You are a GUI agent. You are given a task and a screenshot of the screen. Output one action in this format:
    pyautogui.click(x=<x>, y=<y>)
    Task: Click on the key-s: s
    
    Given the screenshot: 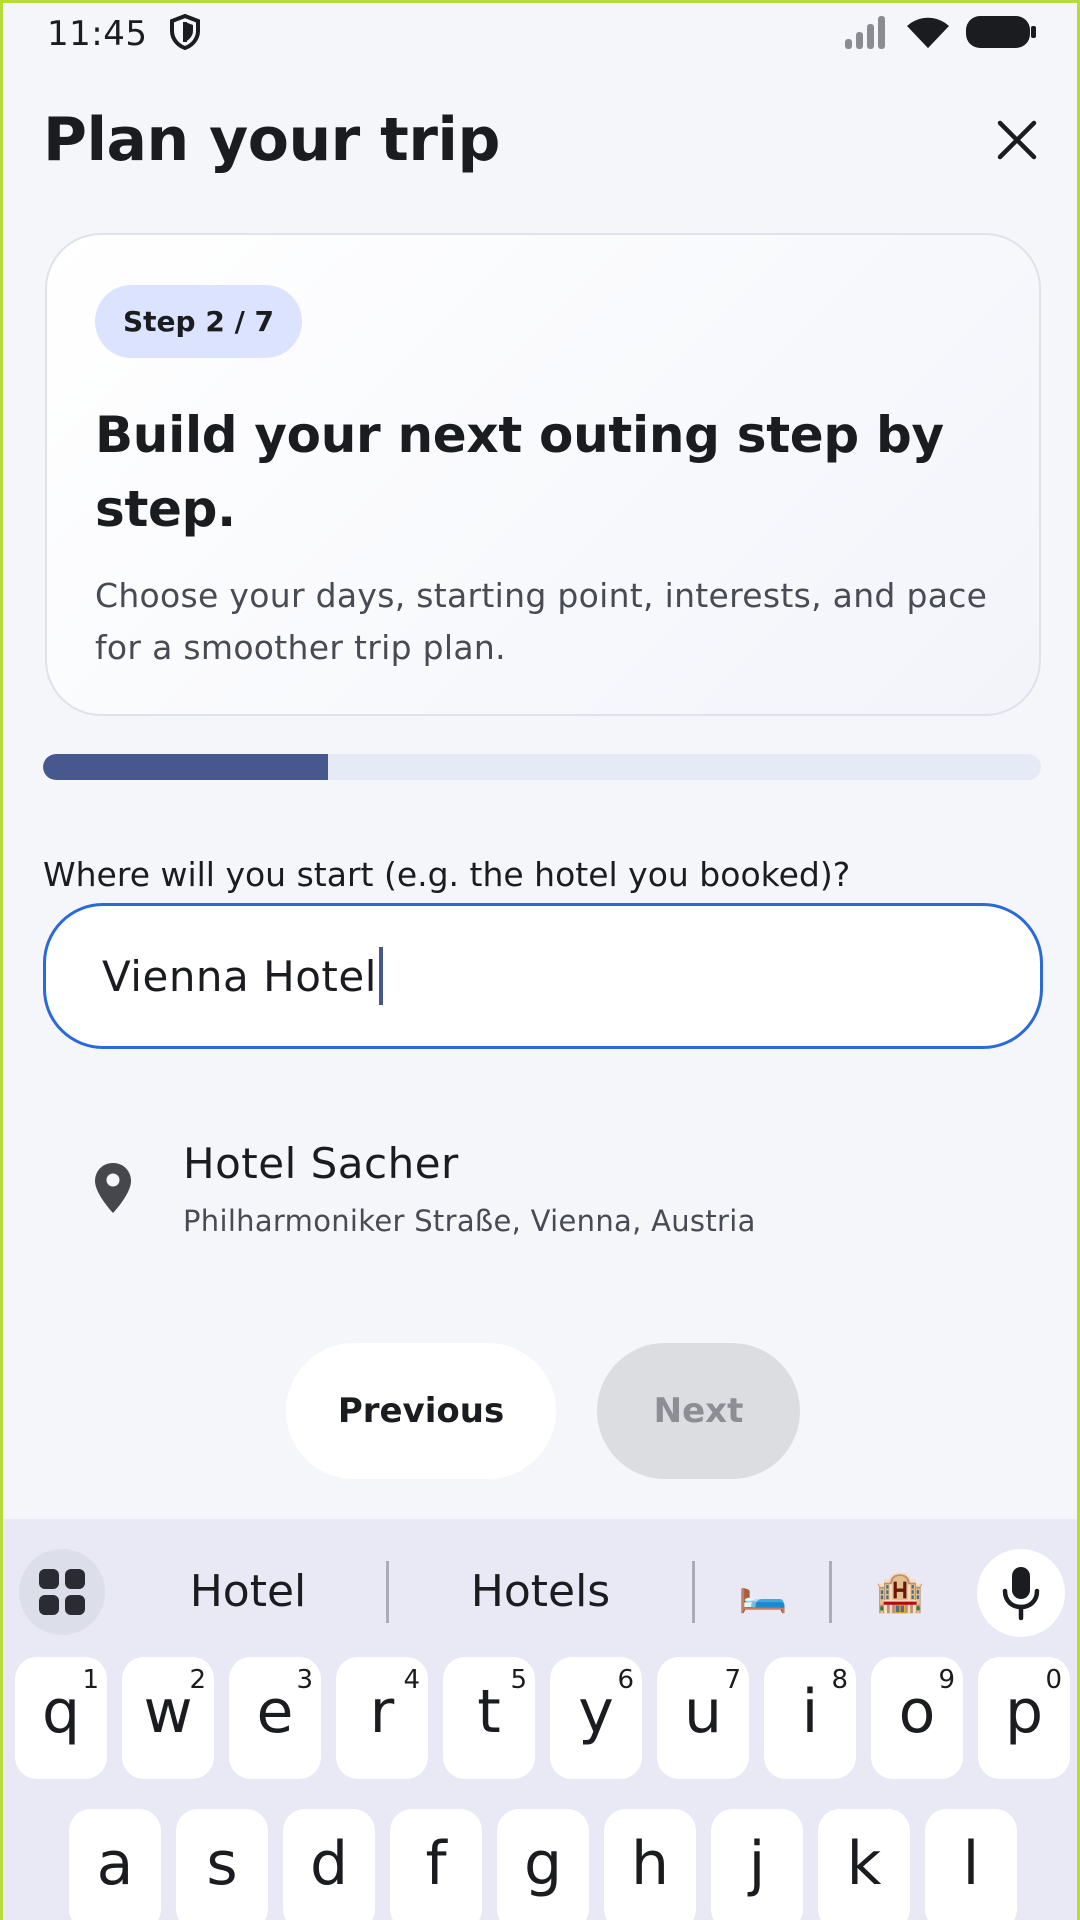 What is the action you would take?
    pyautogui.click(x=222, y=1864)
    